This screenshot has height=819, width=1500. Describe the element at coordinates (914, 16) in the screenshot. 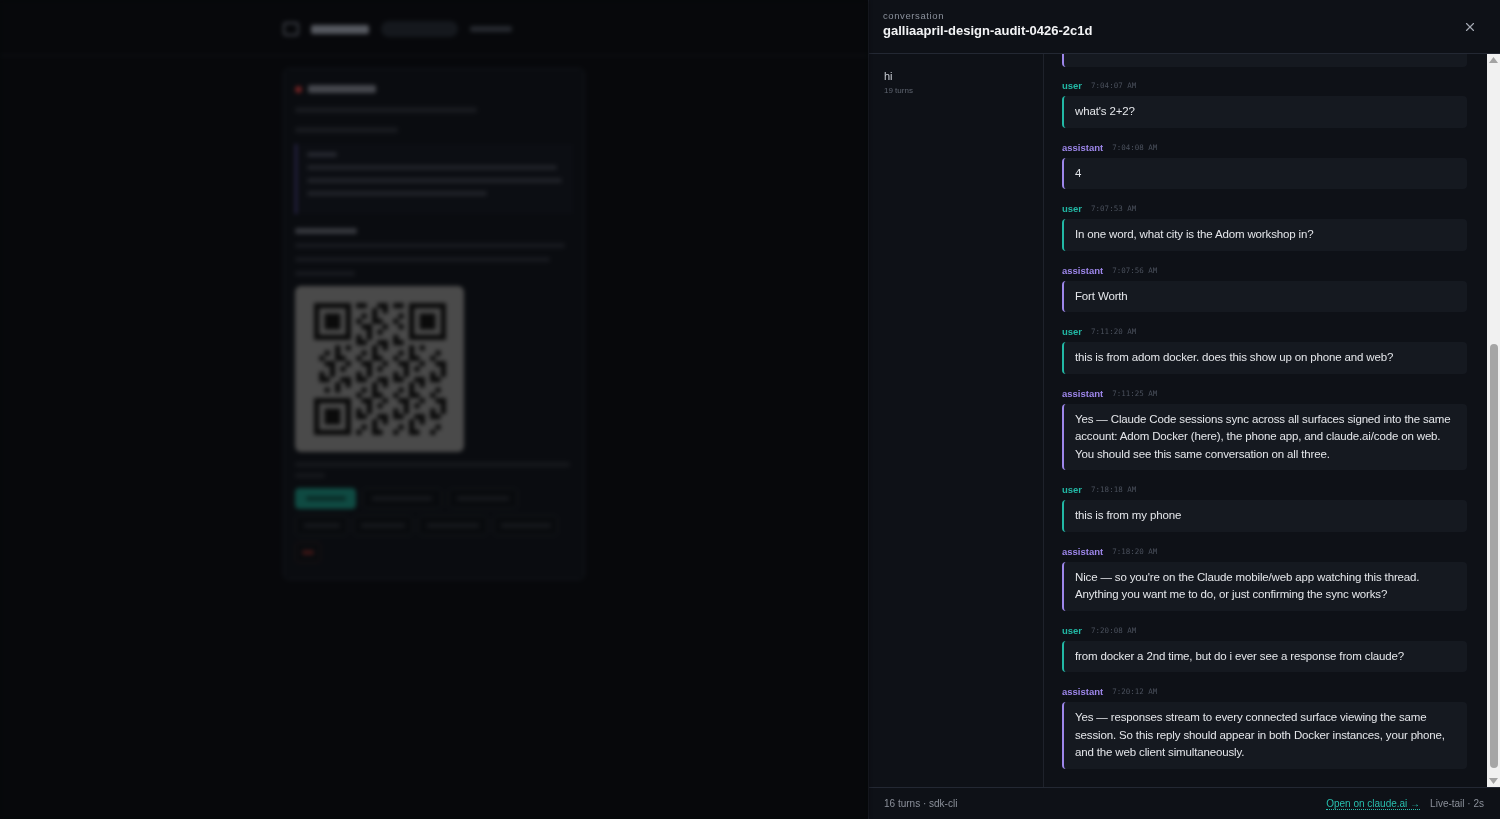

I see `drawer-label: conversation` at that location.